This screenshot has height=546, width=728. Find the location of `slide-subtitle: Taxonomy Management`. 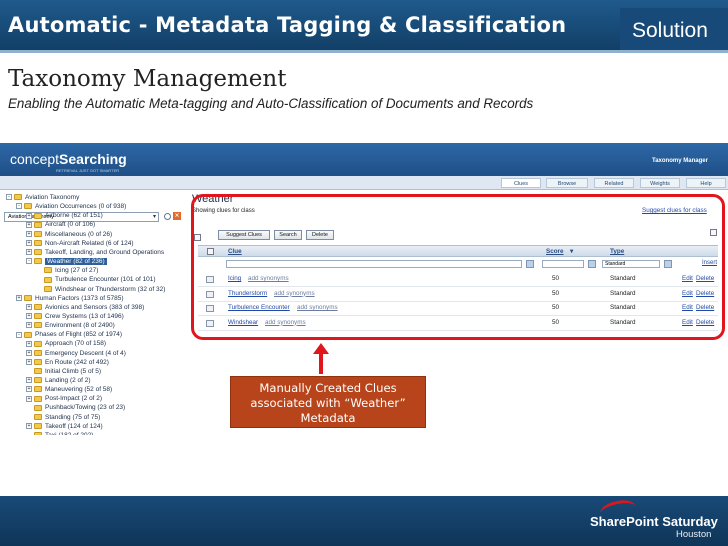

slide-subtitle: Taxonomy Management is located at coordinates (147, 79).